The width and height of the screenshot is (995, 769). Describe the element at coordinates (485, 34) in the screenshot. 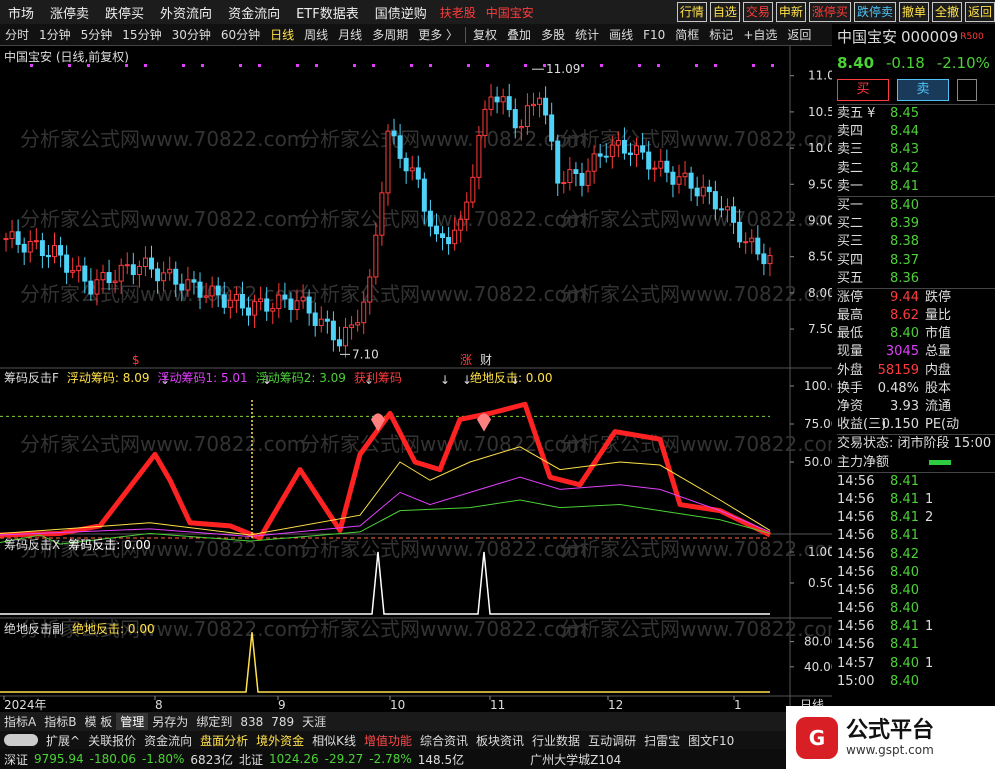

I see `tool-adjust: 复权` at that location.